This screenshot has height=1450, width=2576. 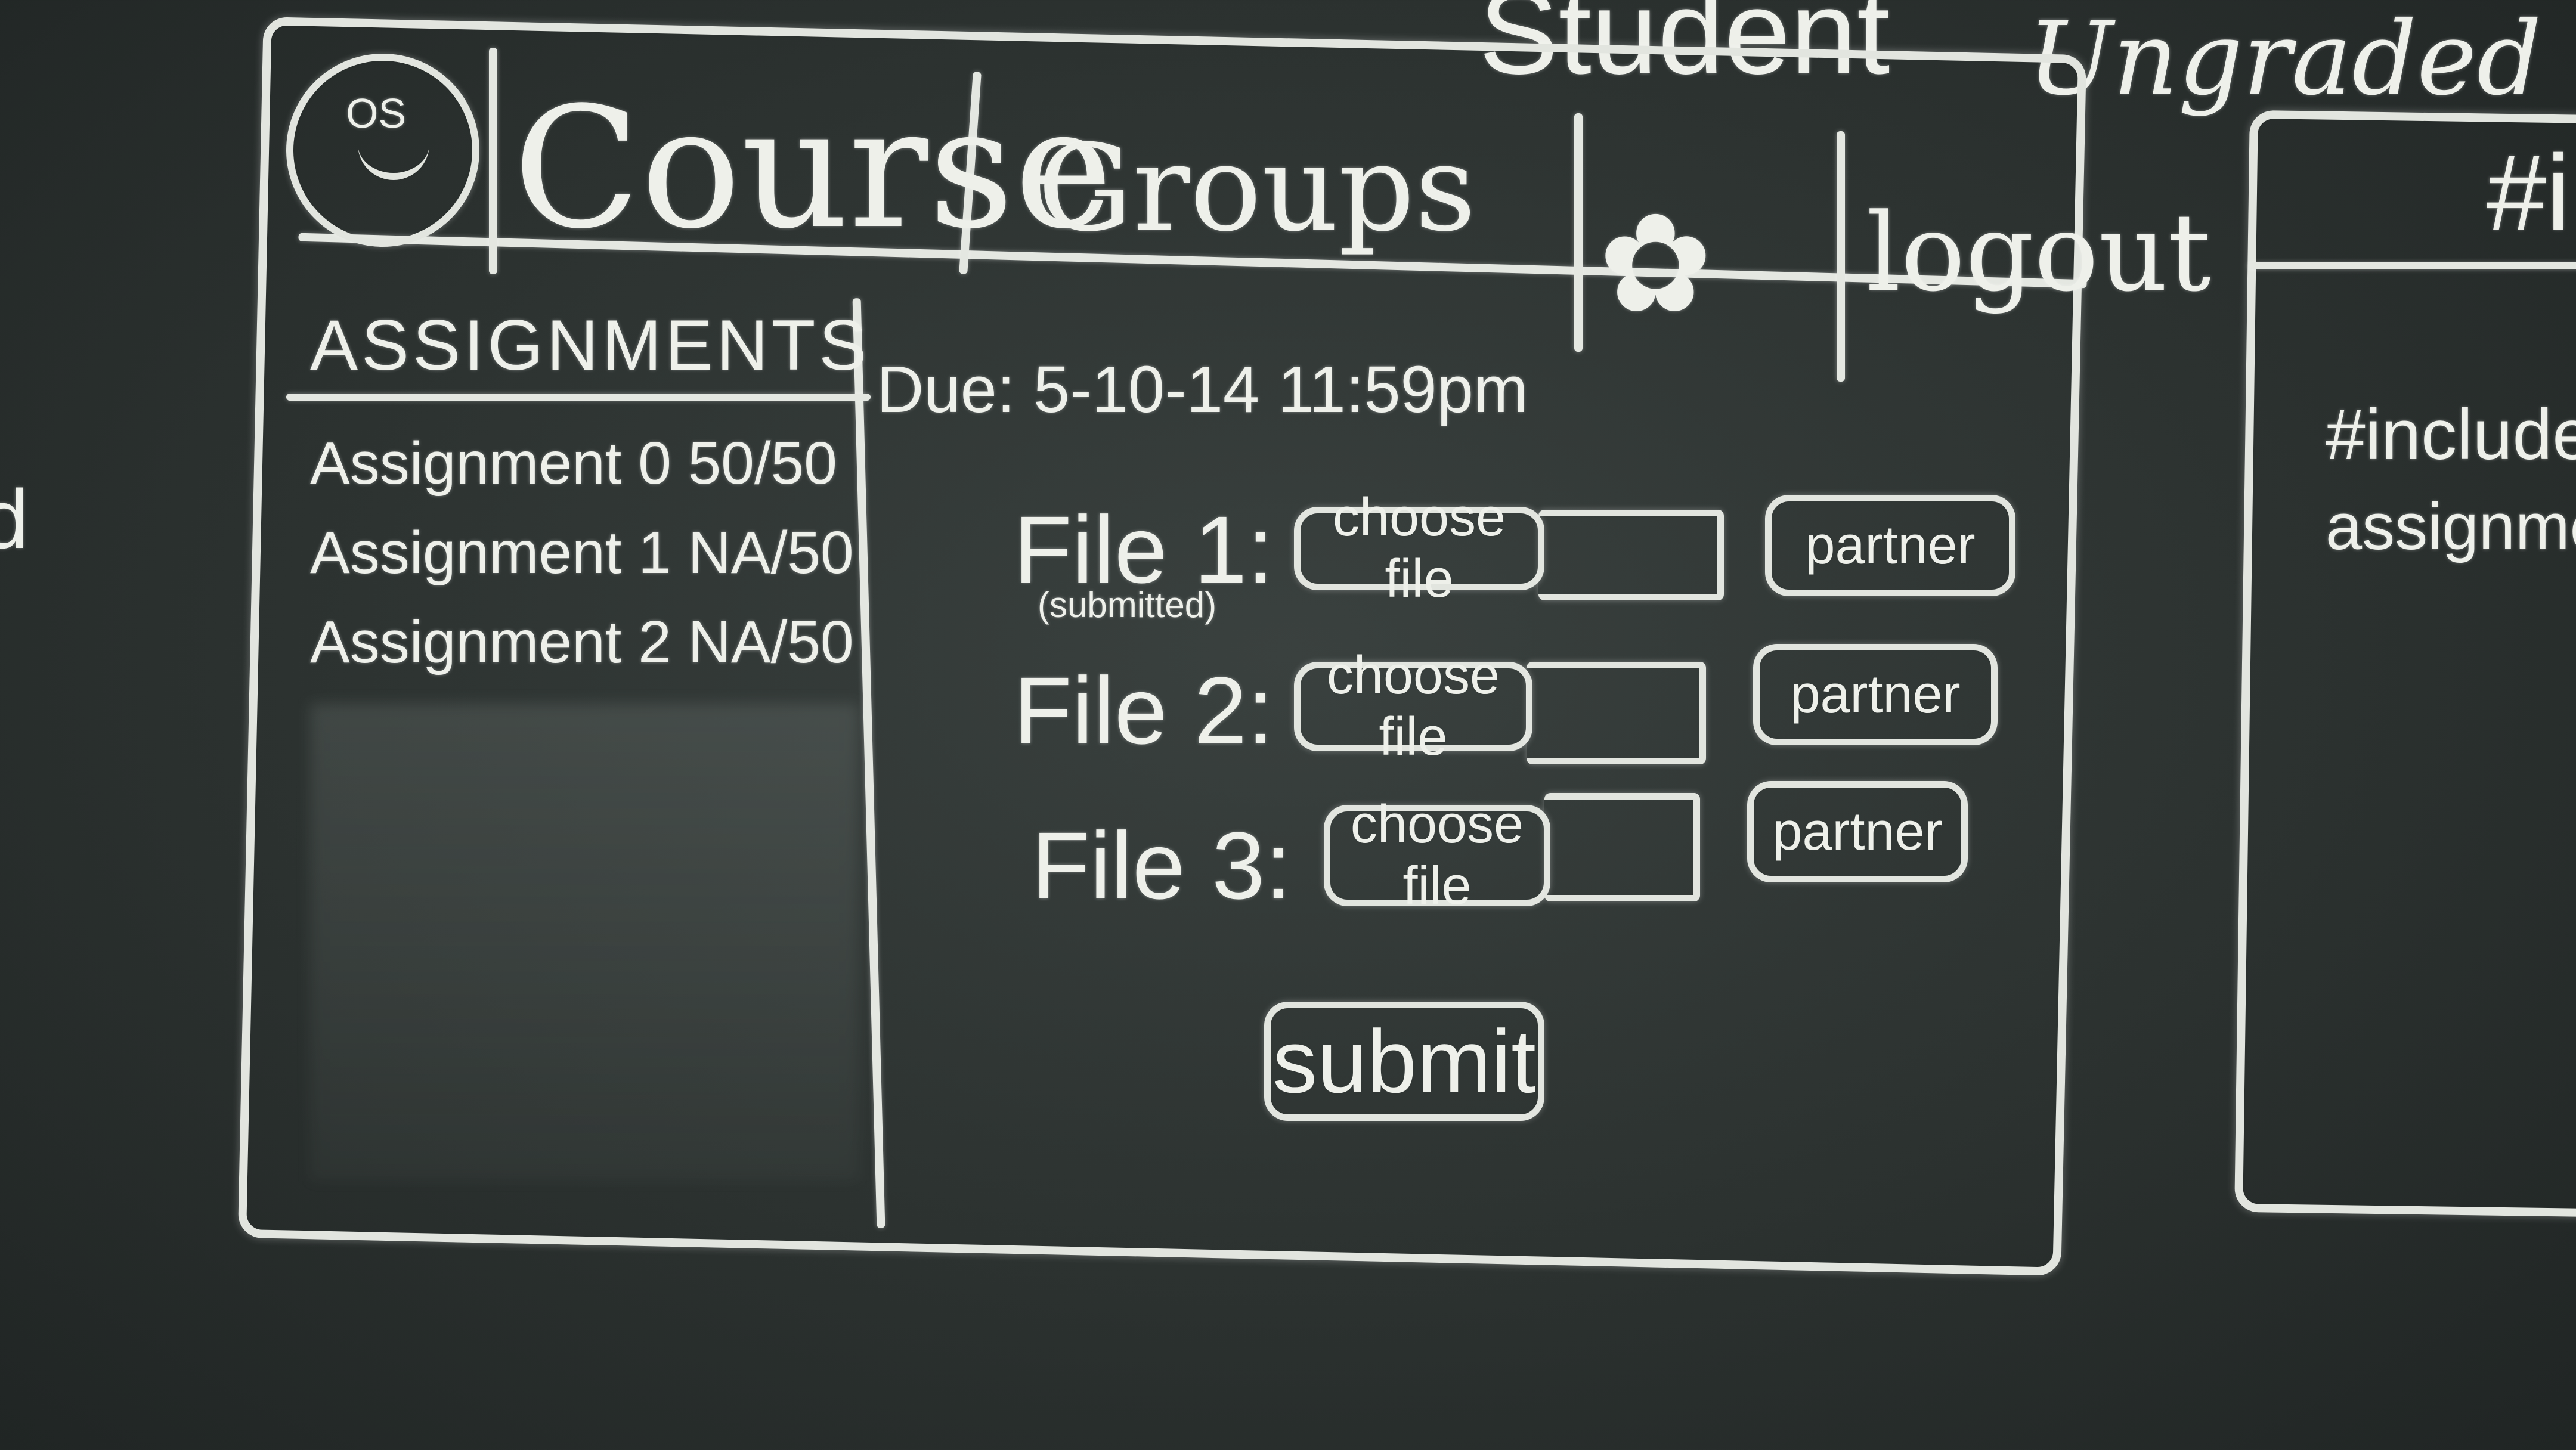 I want to click on second-window-frame, so click(x=2405, y=664).